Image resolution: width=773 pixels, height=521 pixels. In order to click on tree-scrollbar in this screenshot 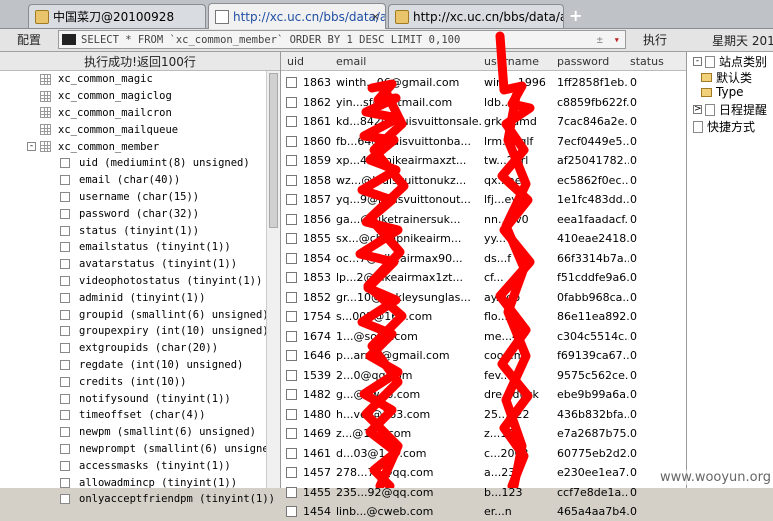, I will do `click(273, 279)`.